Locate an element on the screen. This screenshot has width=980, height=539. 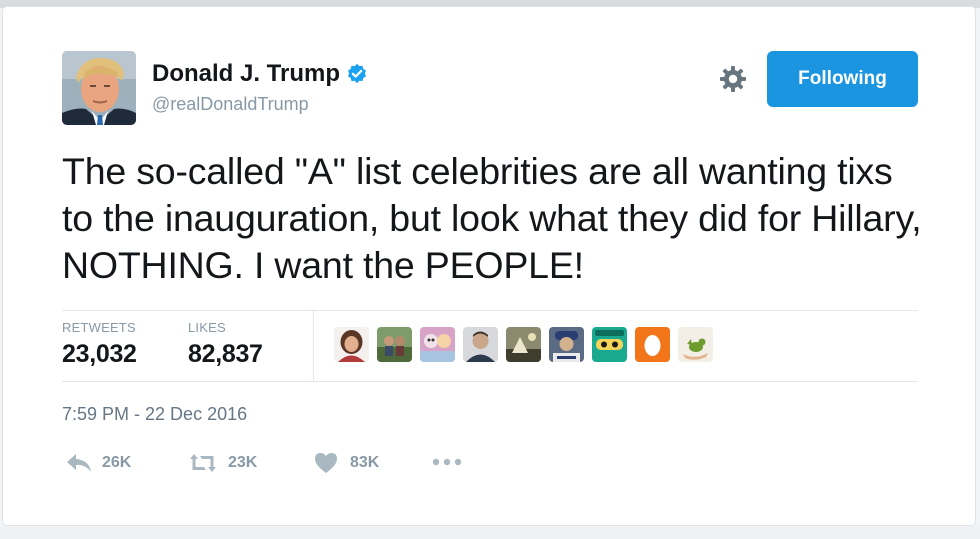
ellipsis-icon is located at coordinates (447, 462).